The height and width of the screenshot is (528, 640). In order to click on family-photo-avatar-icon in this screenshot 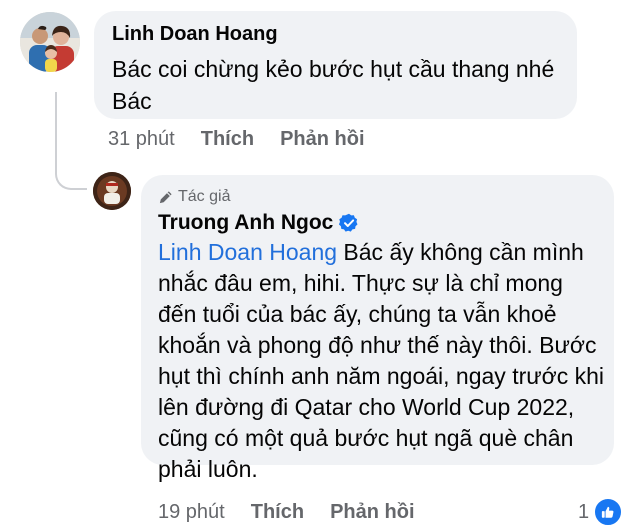, I will do `click(50, 42)`.